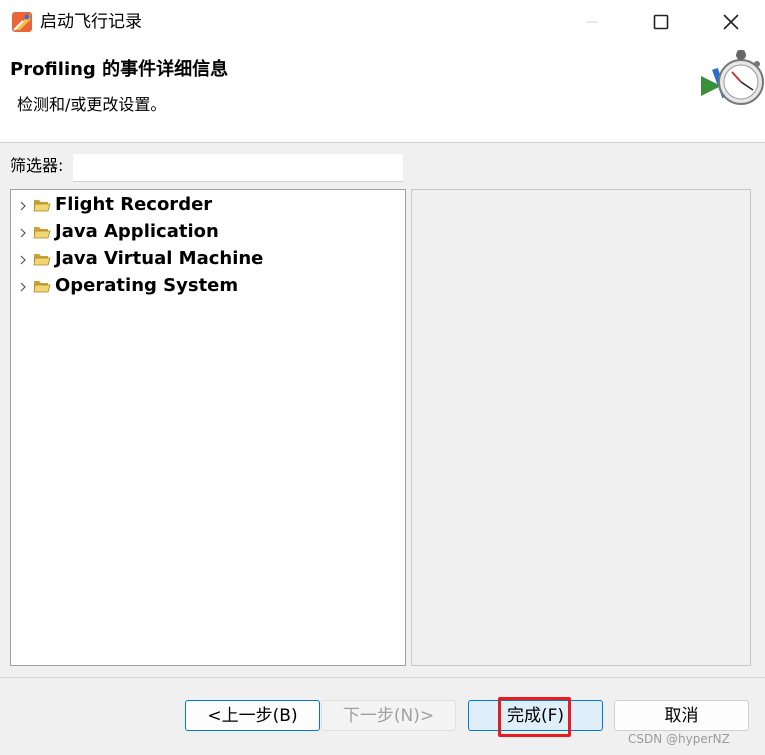 The height and width of the screenshot is (755, 765). I want to click on stopwatch-wizard-icon, so click(732, 77).